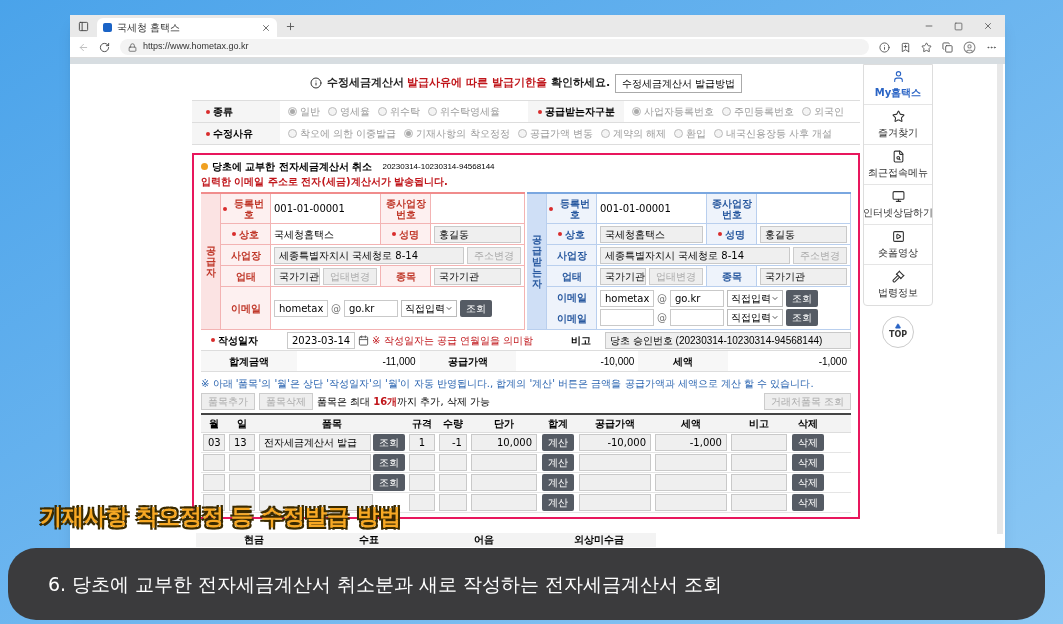 The image size is (1063, 624). What do you see at coordinates (898, 165) in the screenshot?
I see `quick-menu-item: 최근접속메뉴` at bounding box center [898, 165].